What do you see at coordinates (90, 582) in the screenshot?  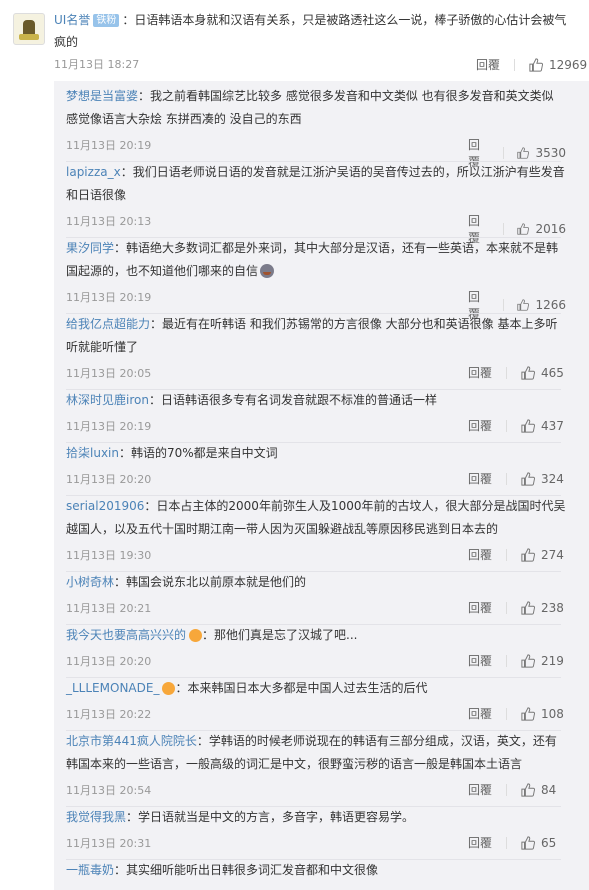 I see `reply-username: 小树奇林` at bounding box center [90, 582].